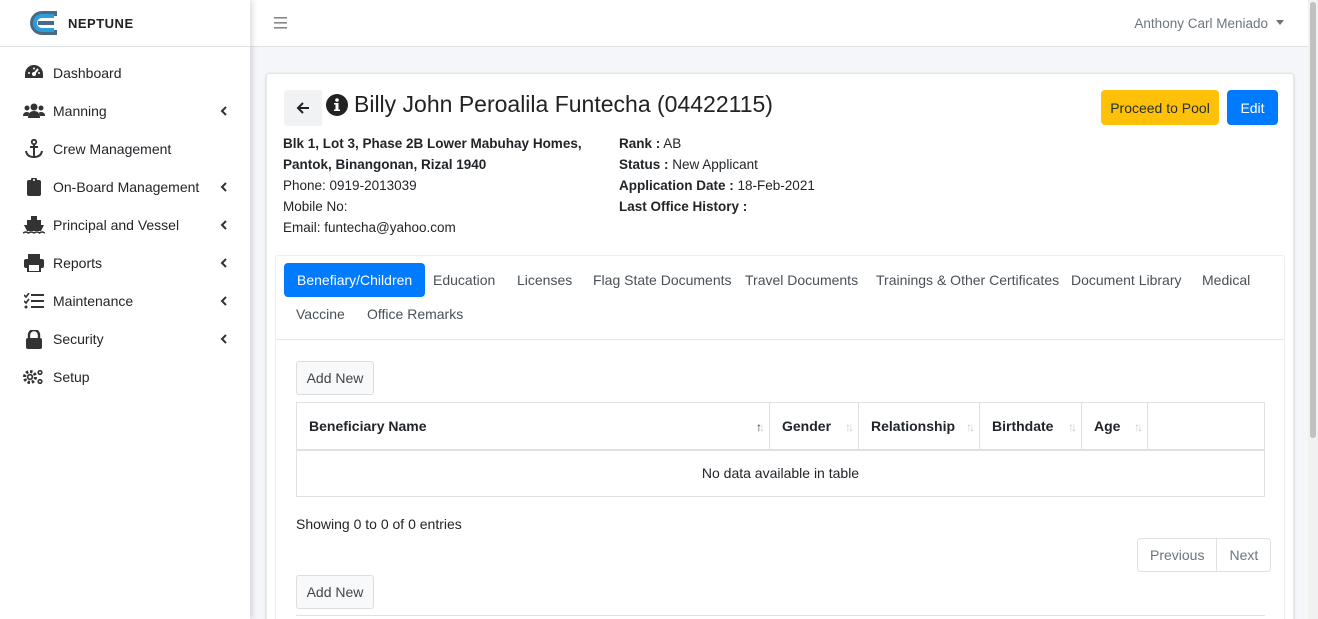 The image size is (1318, 619). Describe the element at coordinates (769, 164) in the screenshot. I see `status-row: Status : New Applicant` at that location.